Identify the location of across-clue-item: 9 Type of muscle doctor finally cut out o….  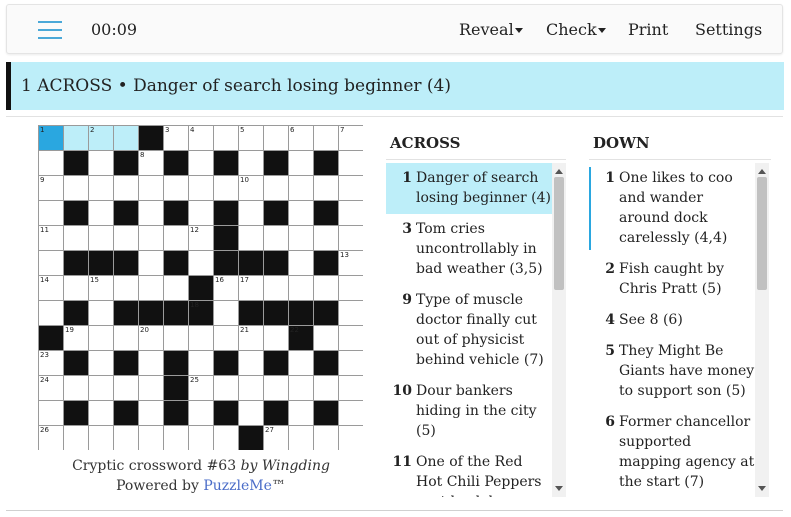
(469, 330).